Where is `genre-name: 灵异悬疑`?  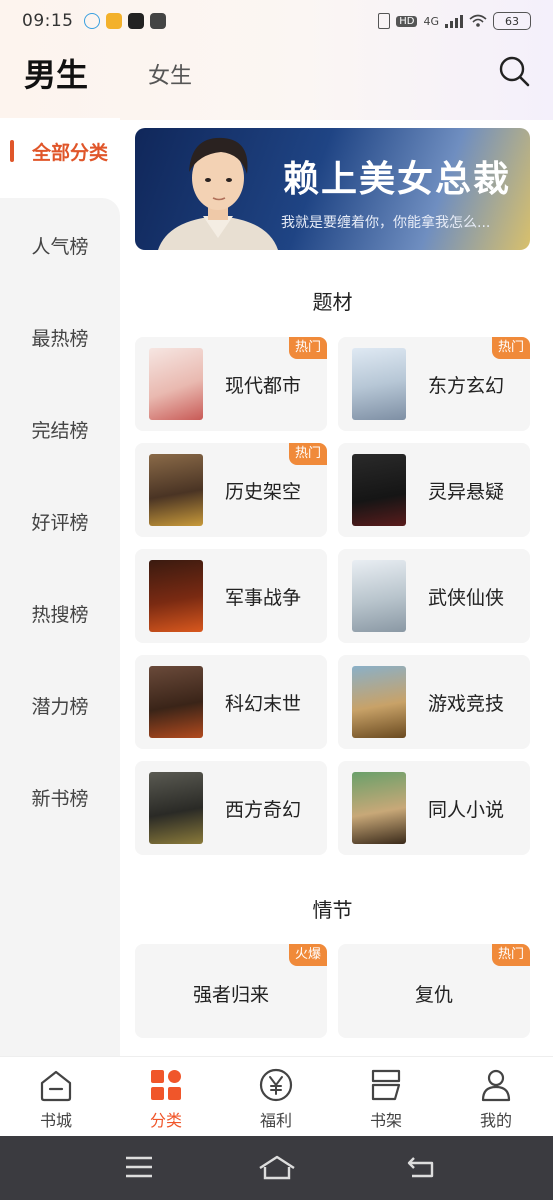 genre-name: 灵异悬疑 is located at coordinates (466, 492).